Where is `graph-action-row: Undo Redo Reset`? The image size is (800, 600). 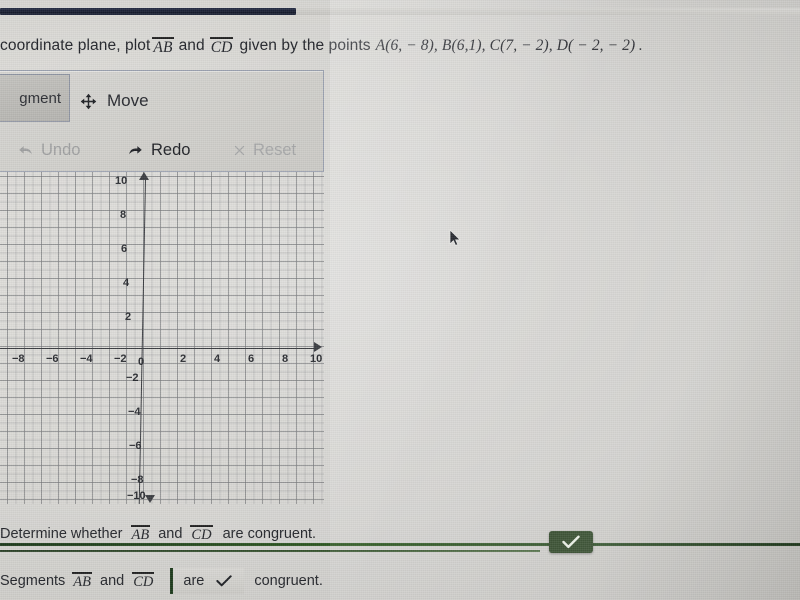 graph-action-row: Undo Redo Reset is located at coordinates (168, 150).